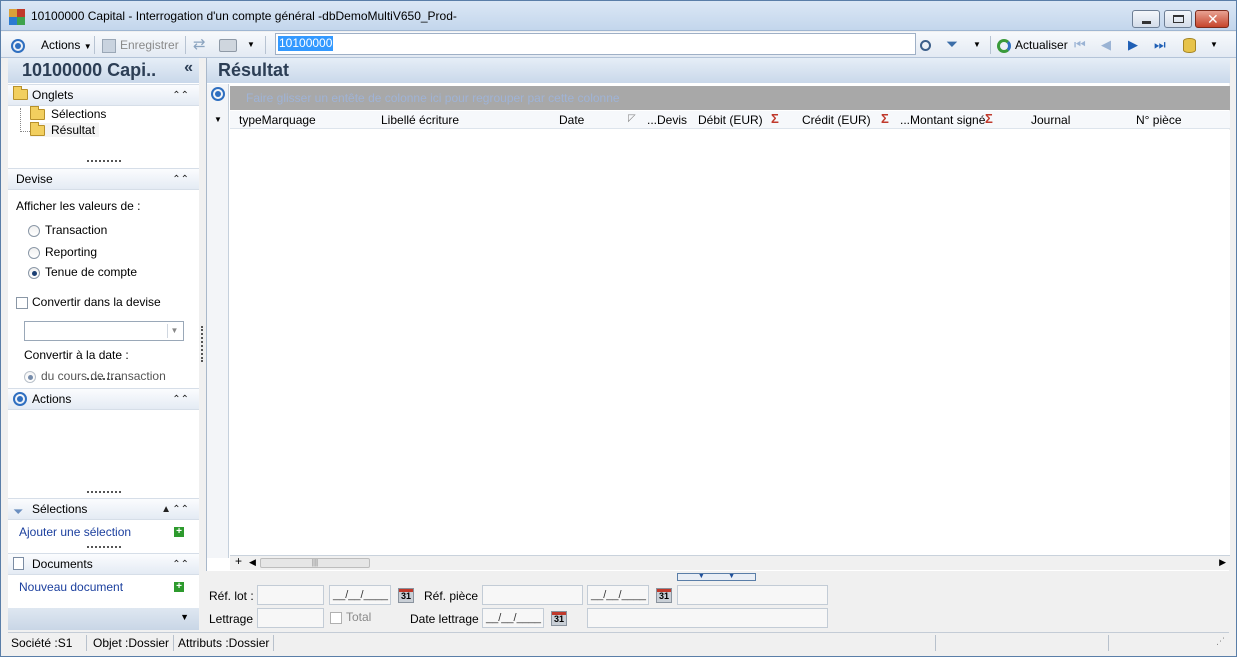 The height and width of the screenshot is (657, 1237). What do you see at coordinates (188, 68) in the screenshot?
I see `collapse-panel-button: «` at bounding box center [188, 68].